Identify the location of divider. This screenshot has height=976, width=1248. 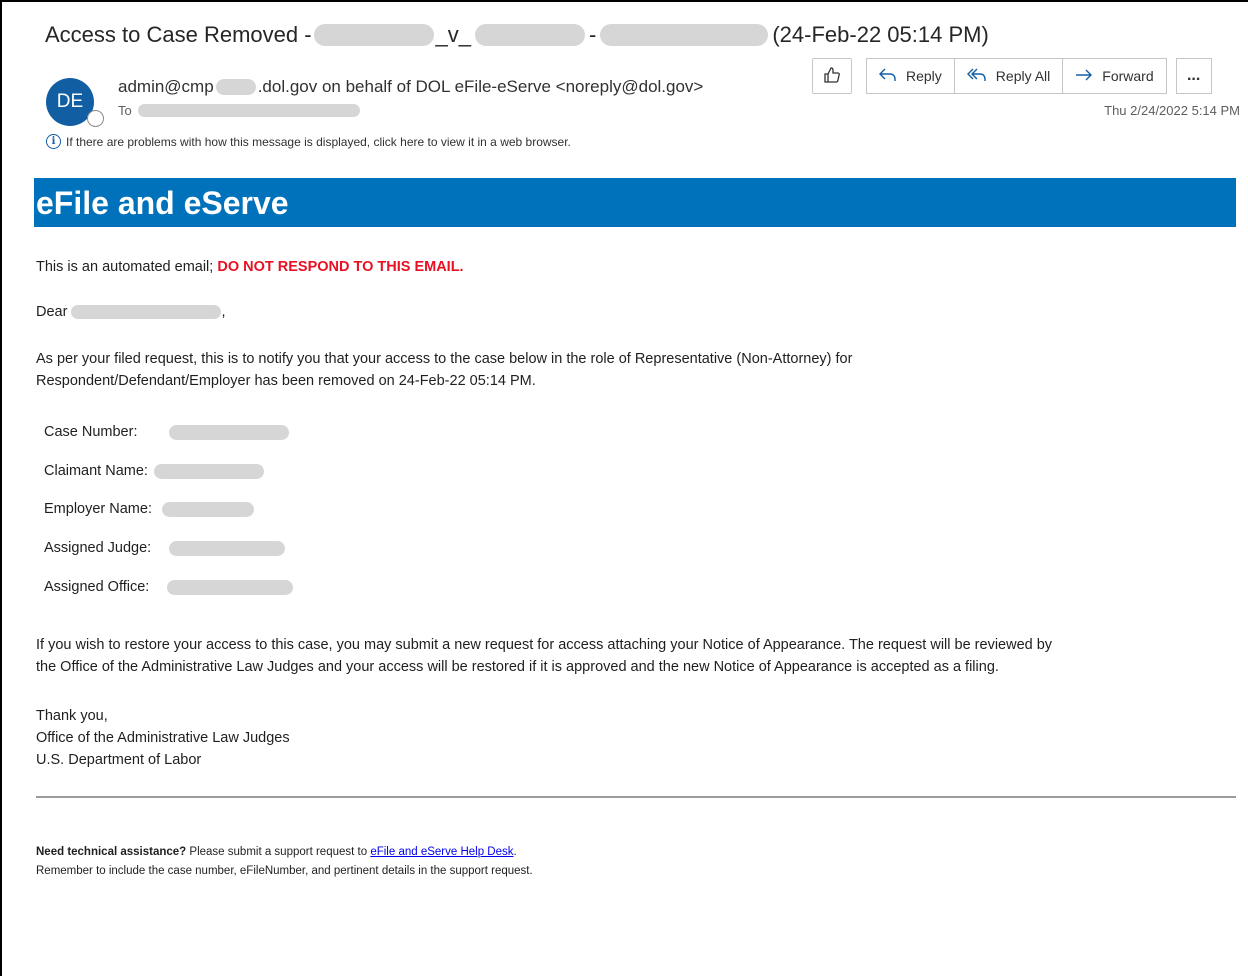
(636, 797).